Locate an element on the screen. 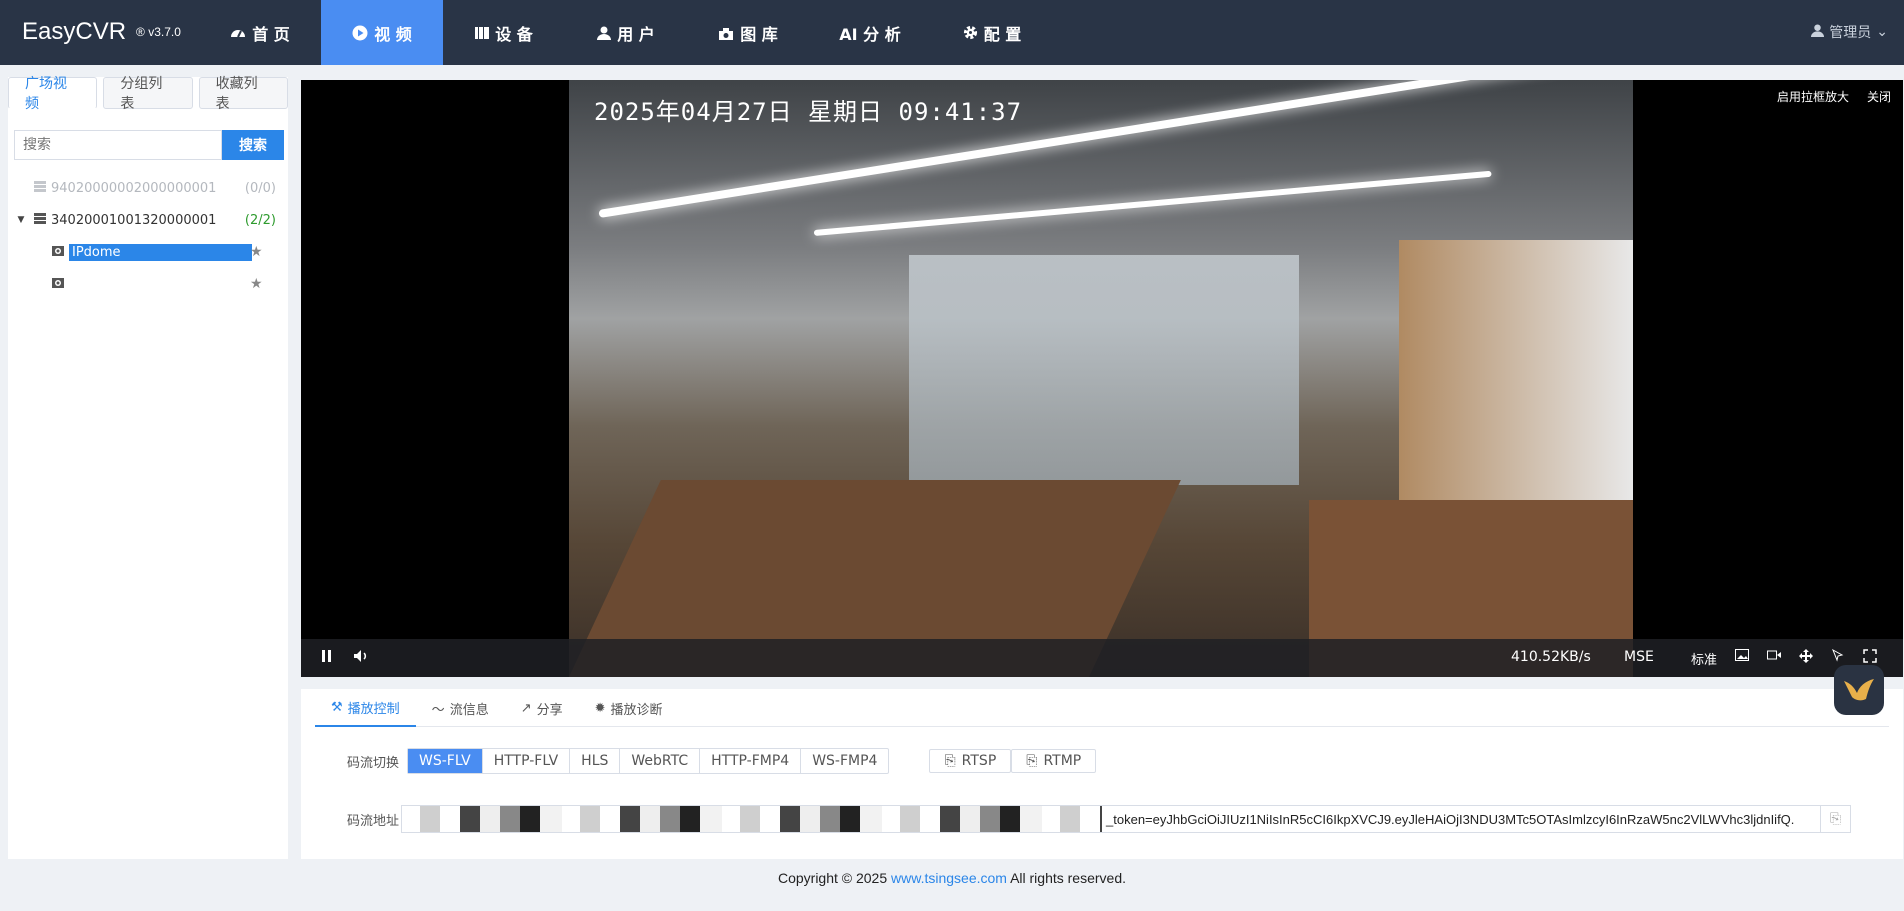 This screenshot has width=1904, height=911. tab-label: 播放诊断 is located at coordinates (636, 710).